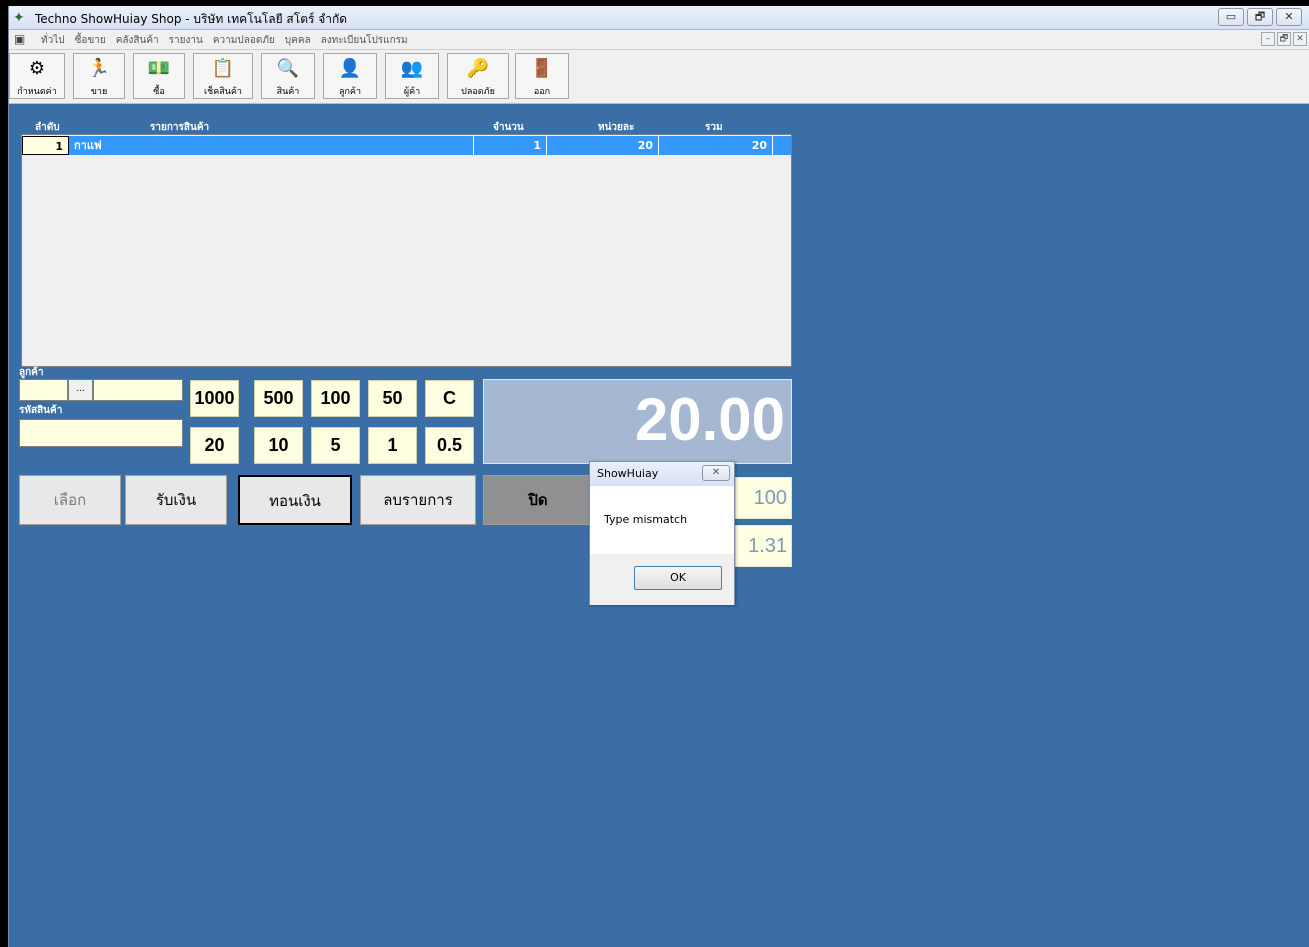 The image size is (1309, 947). Describe the element at coordinates (223, 68) in the screenshot. I see `checklist-icon: 📋` at that location.